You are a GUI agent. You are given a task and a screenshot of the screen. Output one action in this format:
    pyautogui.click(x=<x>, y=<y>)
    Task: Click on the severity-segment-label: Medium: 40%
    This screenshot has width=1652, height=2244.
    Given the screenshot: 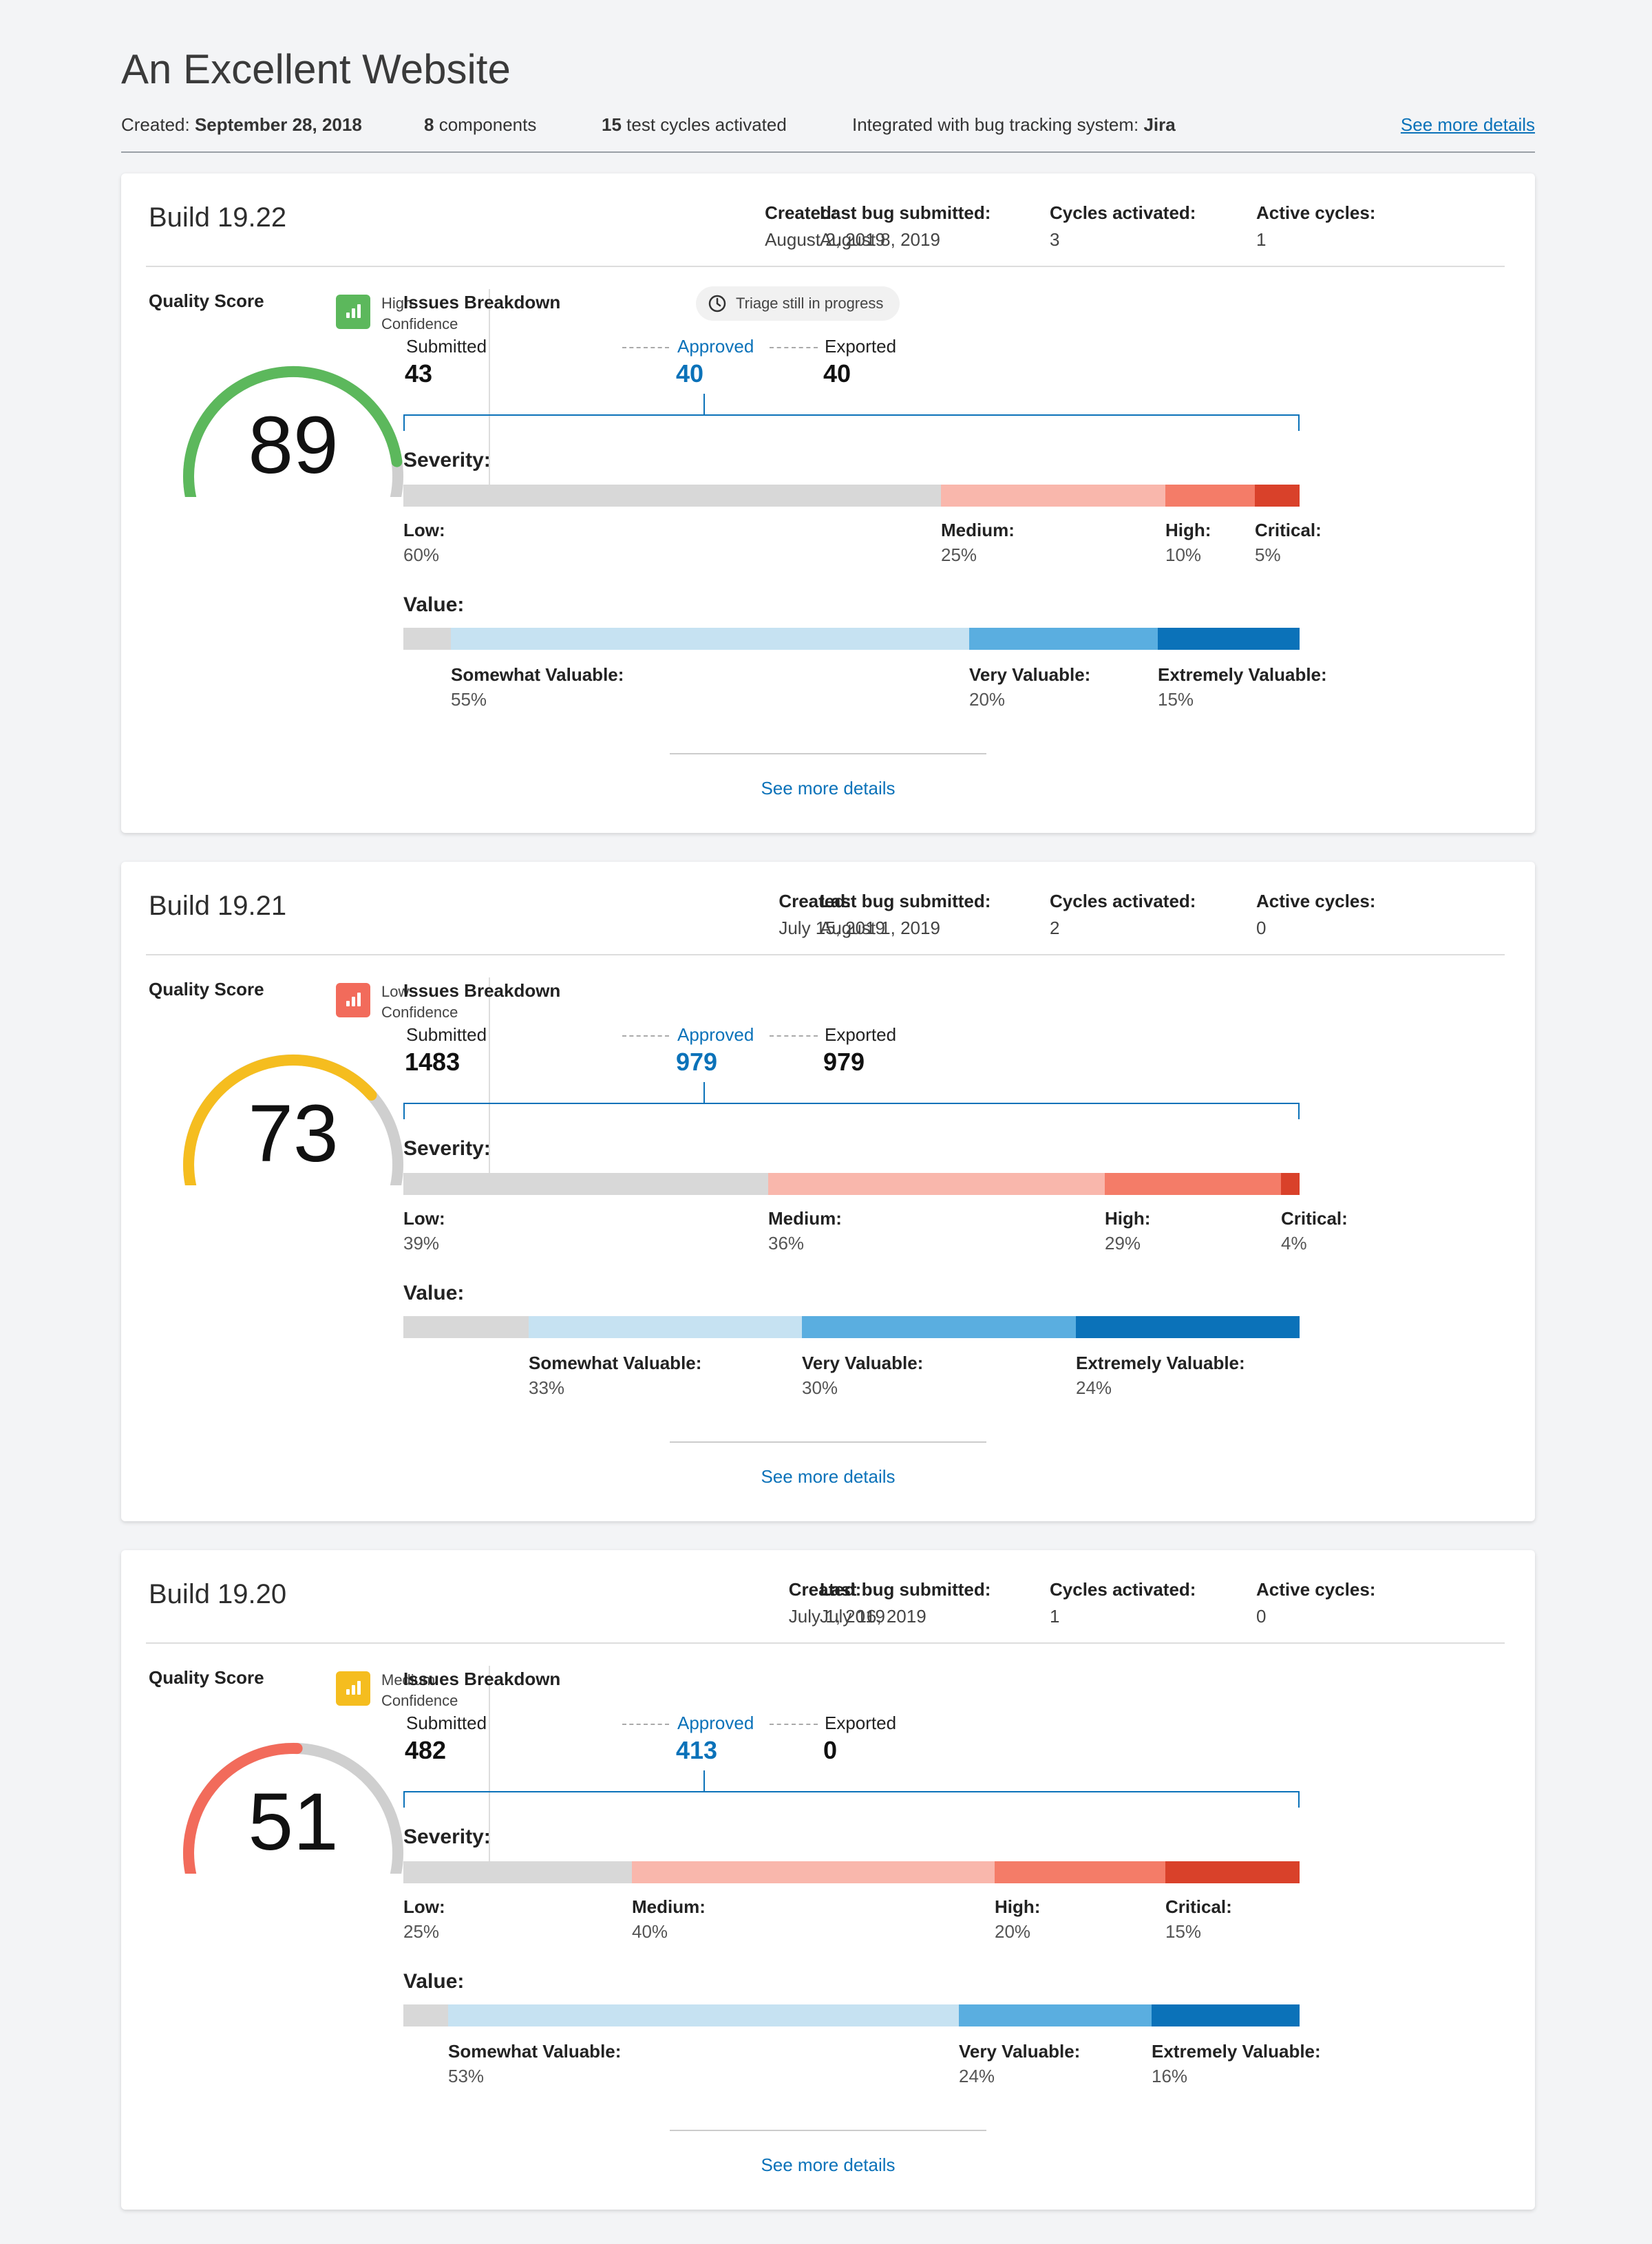 What is the action you would take?
    pyautogui.click(x=669, y=1919)
    